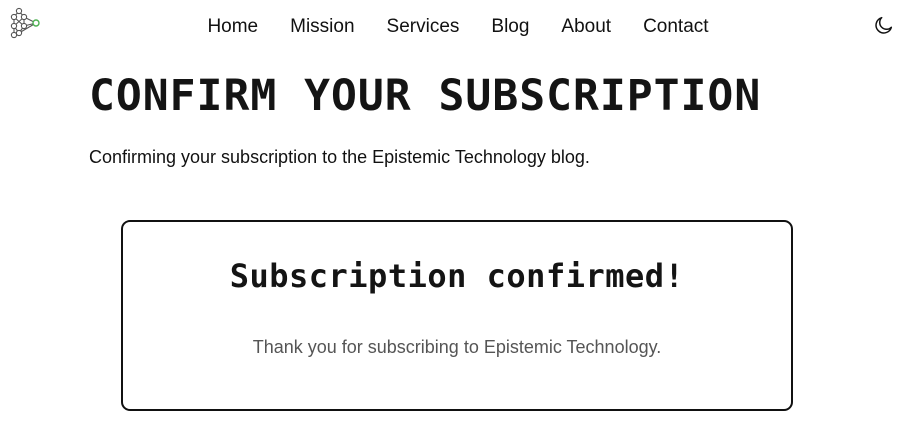  What do you see at coordinates (232, 27) in the screenshot?
I see `nav-home: Home` at bounding box center [232, 27].